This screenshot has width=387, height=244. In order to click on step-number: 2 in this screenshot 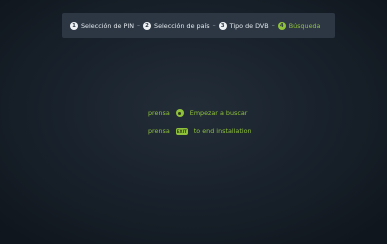, I will do `click(147, 25)`.